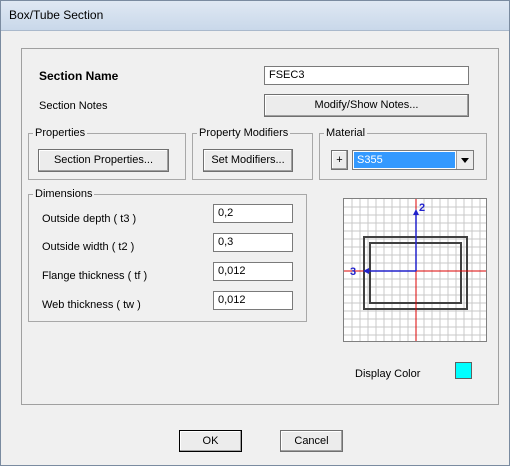 This screenshot has width=510, height=466. What do you see at coordinates (89, 219) in the screenshot?
I see `outside-depth-label: Outside depth ( t3 )` at bounding box center [89, 219].